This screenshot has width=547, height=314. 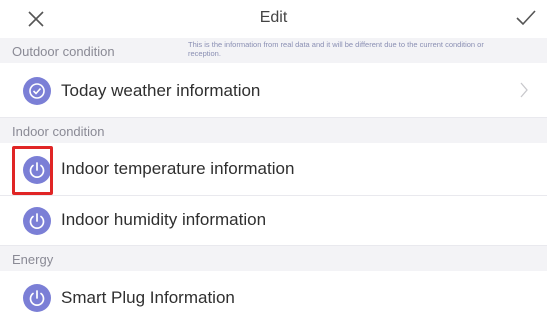 What do you see at coordinates (524, 90) in the screenshot?
I see `chevron-right-icon` at bounding box center [524, 90].